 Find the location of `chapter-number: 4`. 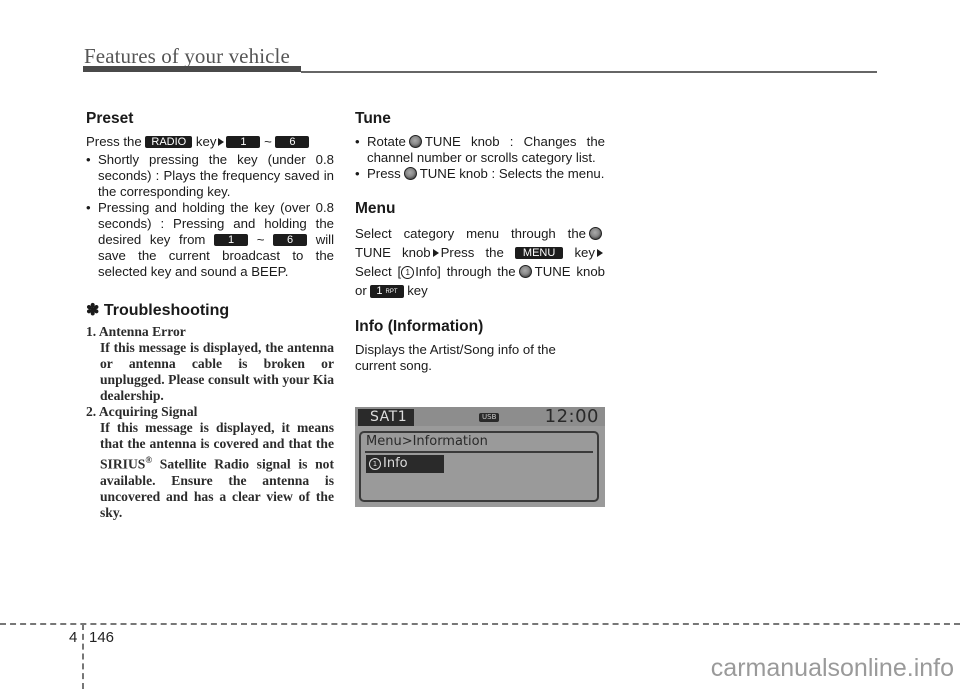

chapter-number: 4 is located at coordinates (73, 637).